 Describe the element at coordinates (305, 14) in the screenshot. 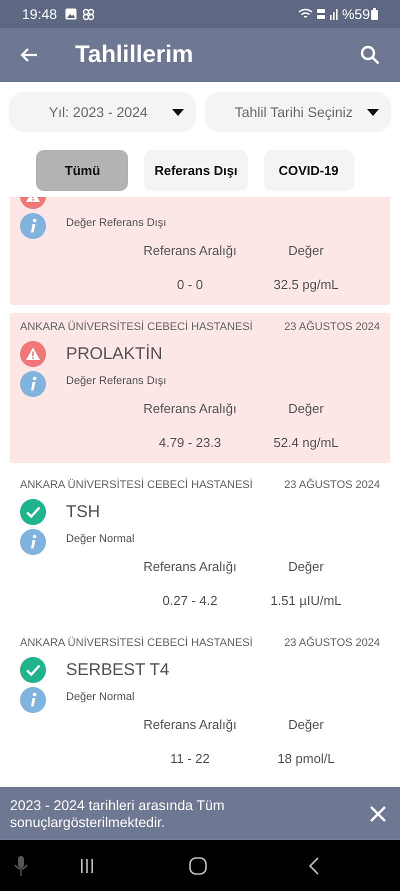

I see `wifi-icon` at that location.